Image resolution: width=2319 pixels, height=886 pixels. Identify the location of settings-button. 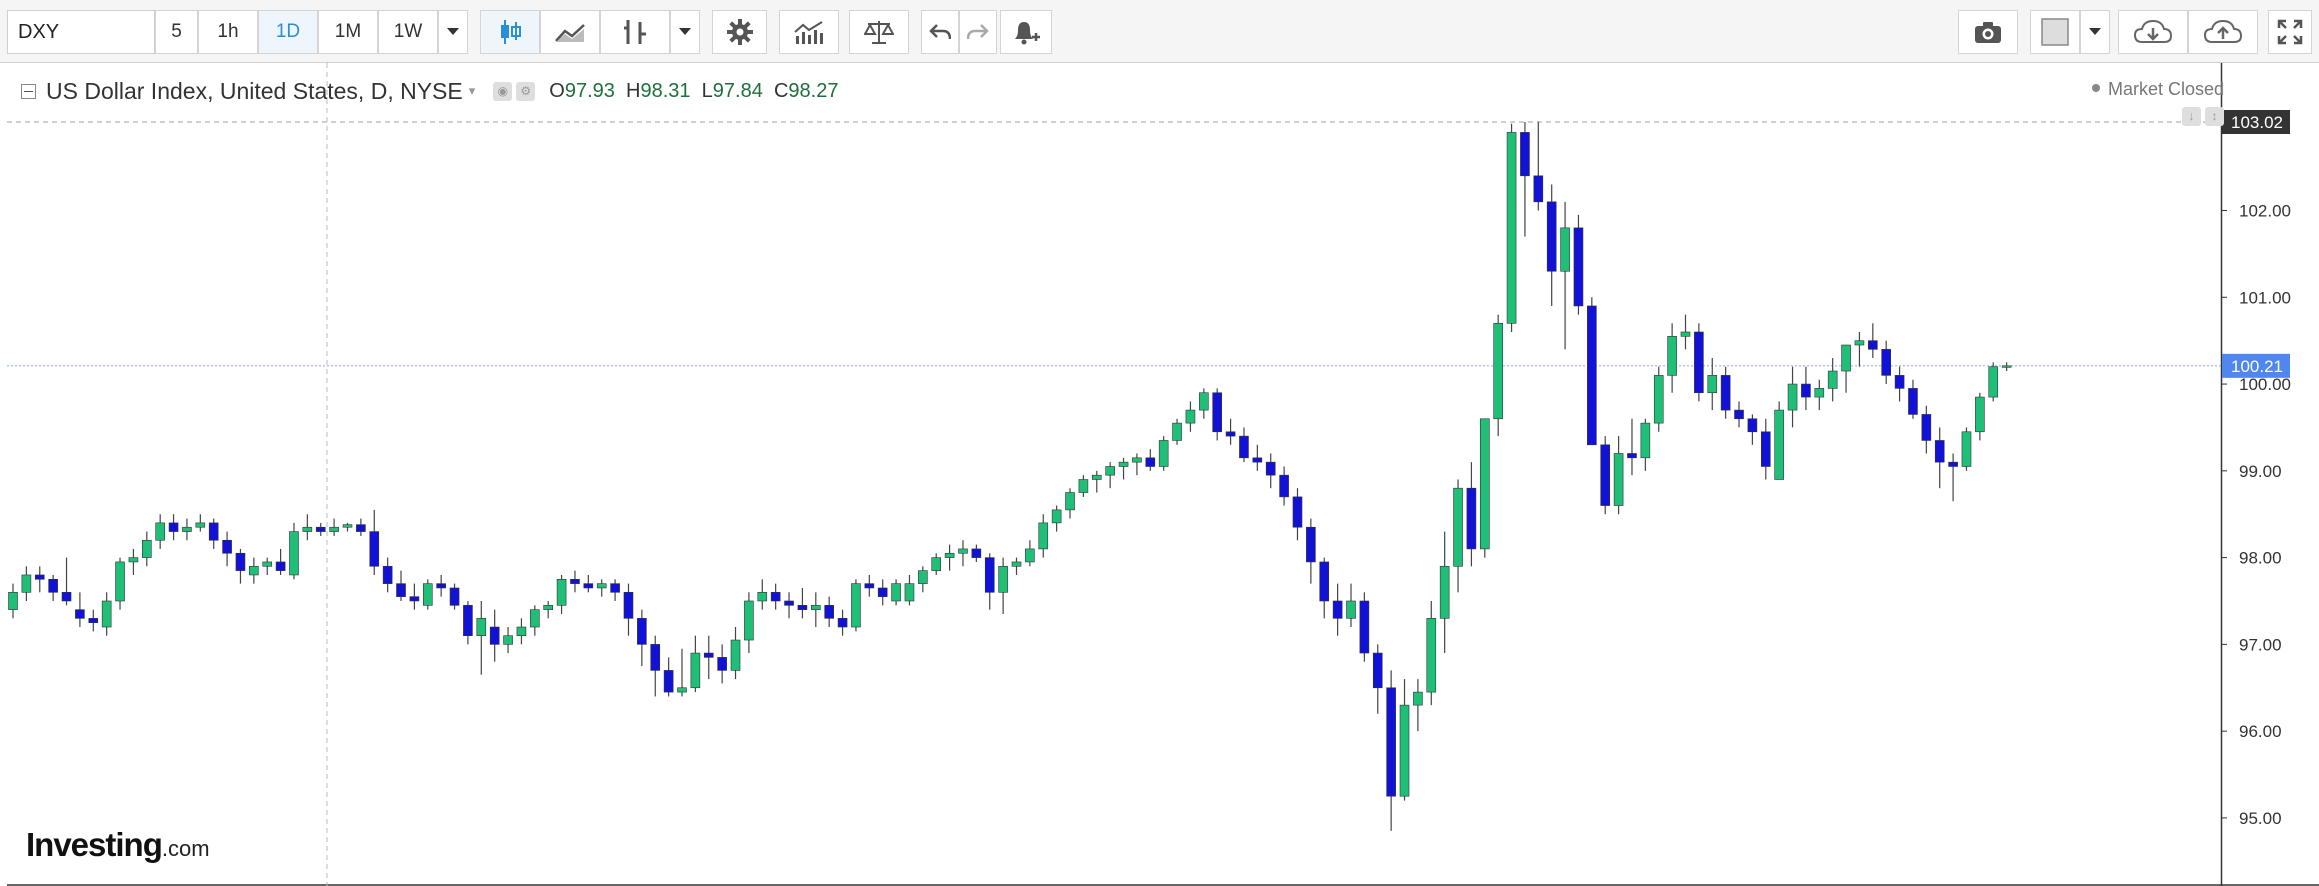
(739, 32).